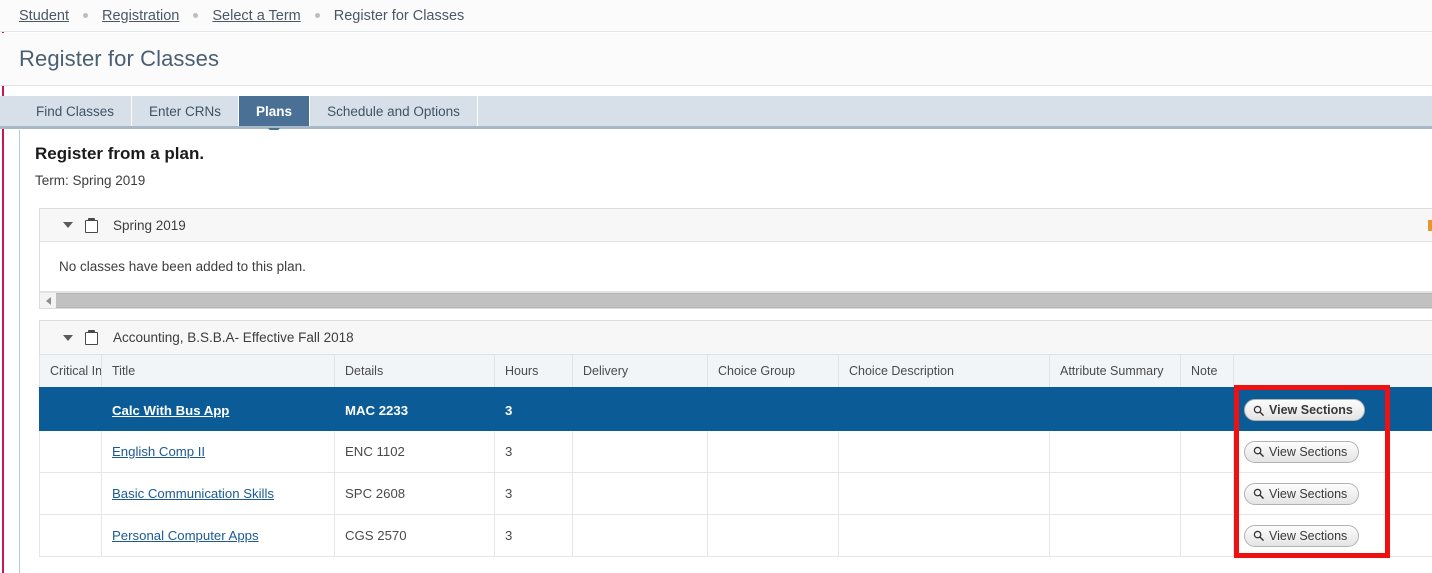 The height and width of the screenshot is (573, 1432). I want to click on tab-plans: Plans, so click(275, 115).